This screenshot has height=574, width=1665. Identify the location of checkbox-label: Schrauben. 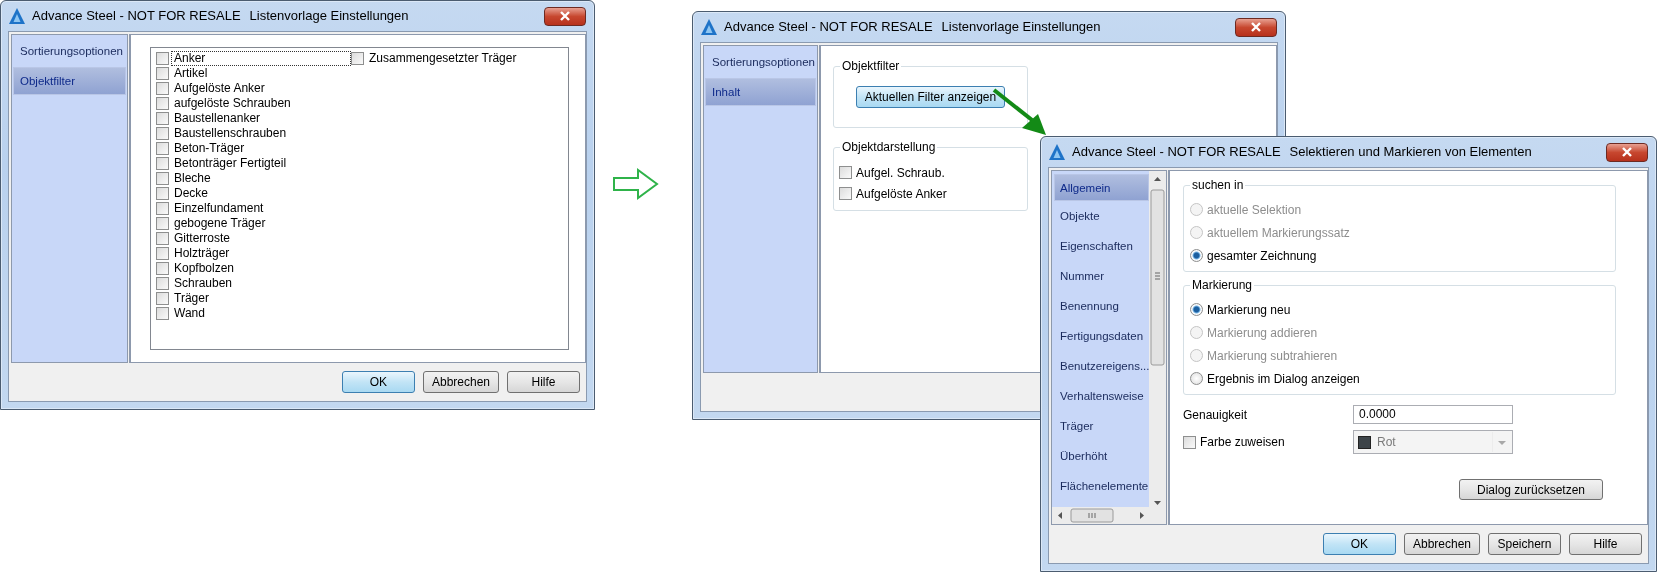
(203, 283).